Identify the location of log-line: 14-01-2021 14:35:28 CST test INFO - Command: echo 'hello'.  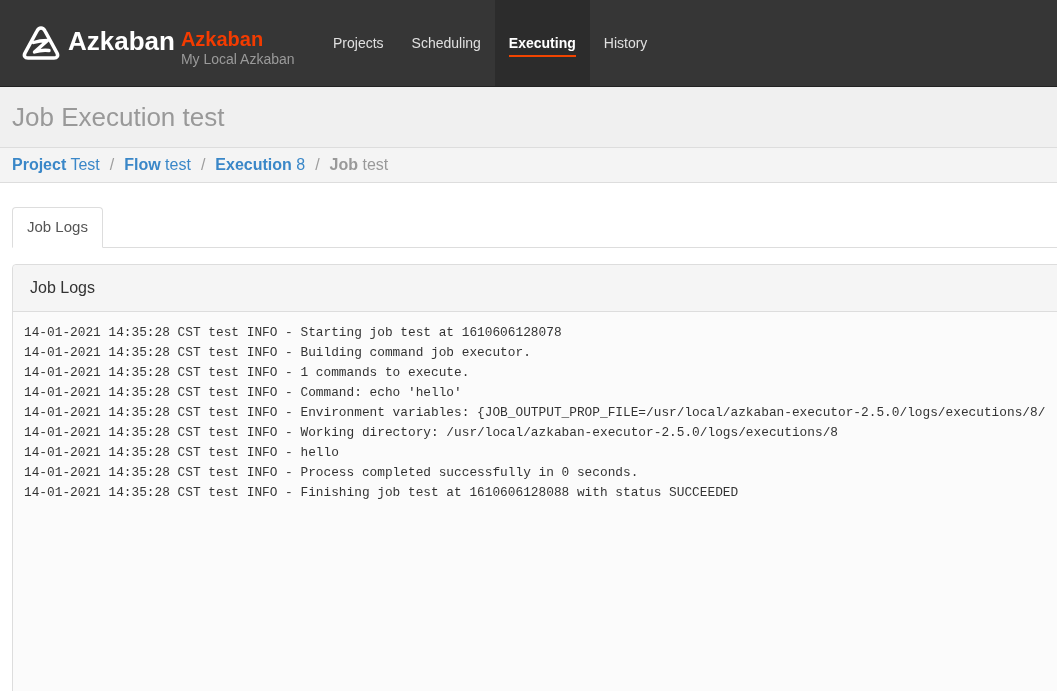
(243, 393).